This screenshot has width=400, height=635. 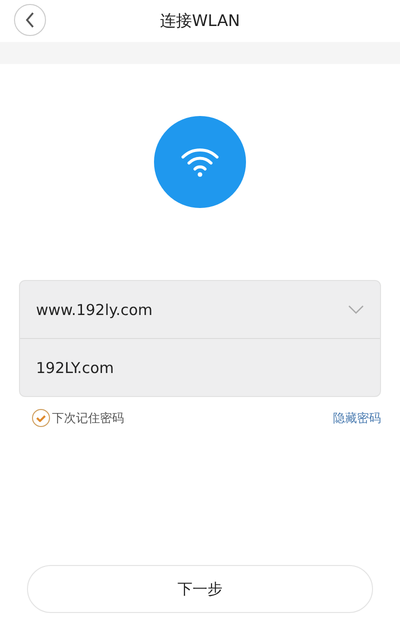 I want to click on dropdown-icon, so click(x=356, y=309).